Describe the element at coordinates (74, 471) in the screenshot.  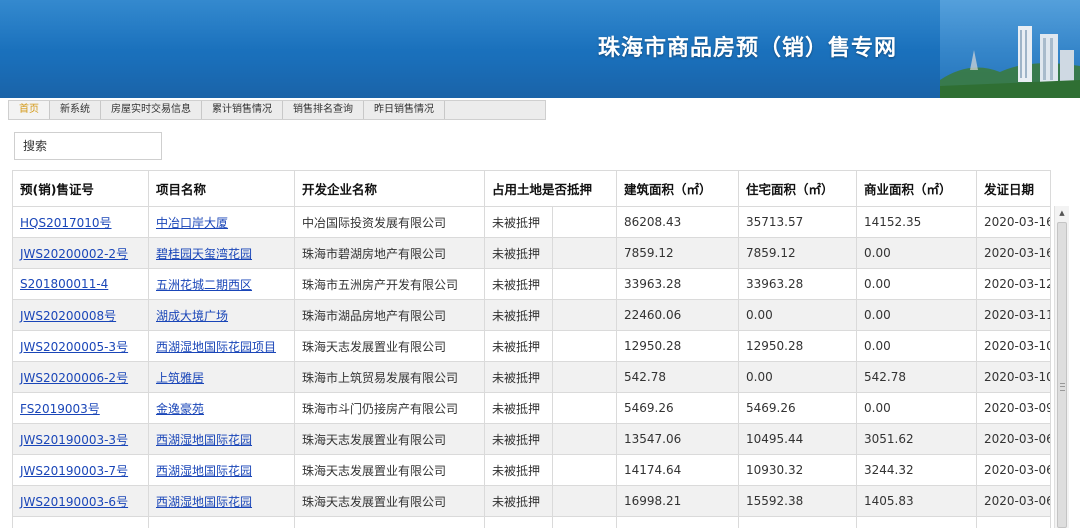
I see `permit-number-link: JWS20190003-7号` at that location.